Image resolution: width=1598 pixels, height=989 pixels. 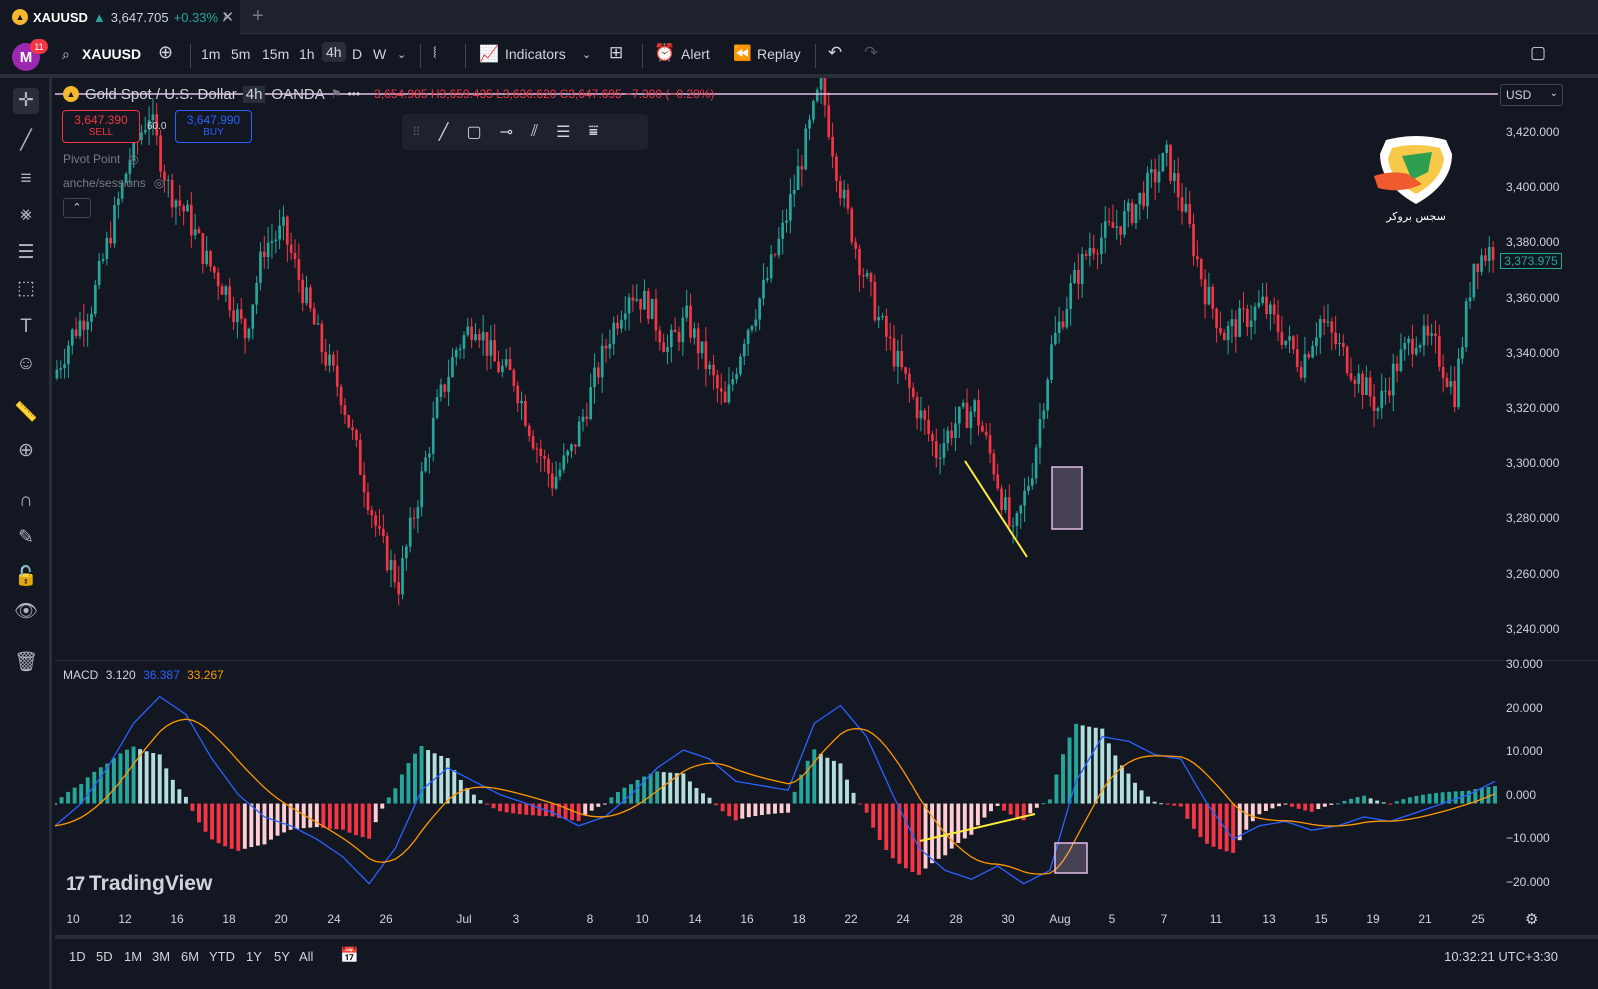 I want to click on currency-select: USD ⌄, so click(x=1531, y=95).